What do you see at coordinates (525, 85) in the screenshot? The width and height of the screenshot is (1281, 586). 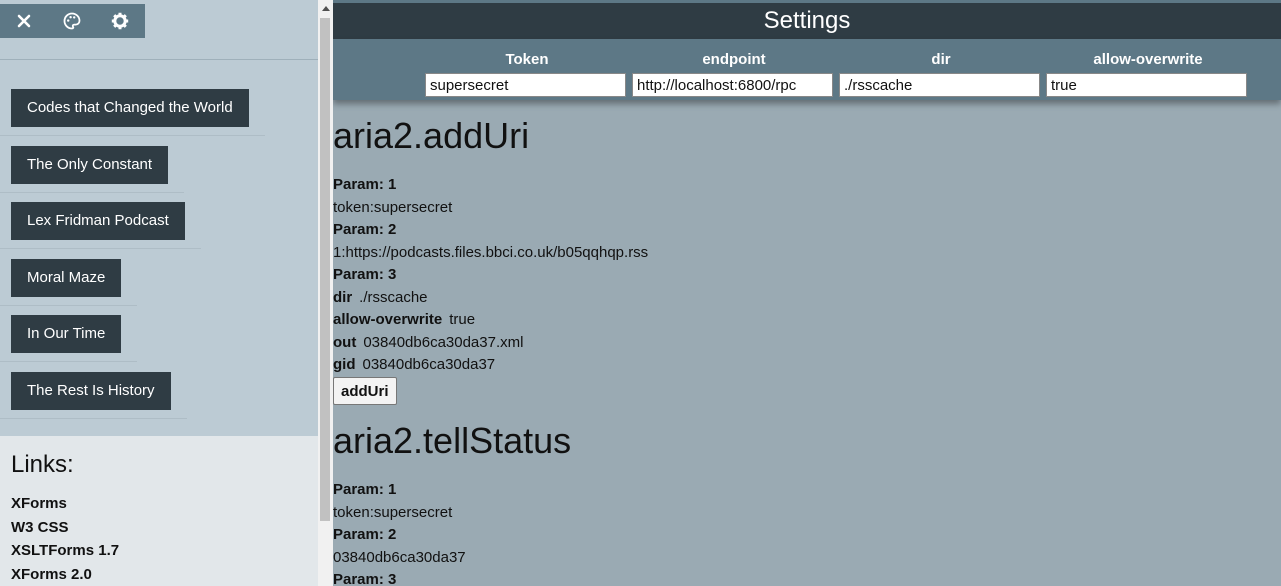 I see `token-input` at bounding box center [525, 85].